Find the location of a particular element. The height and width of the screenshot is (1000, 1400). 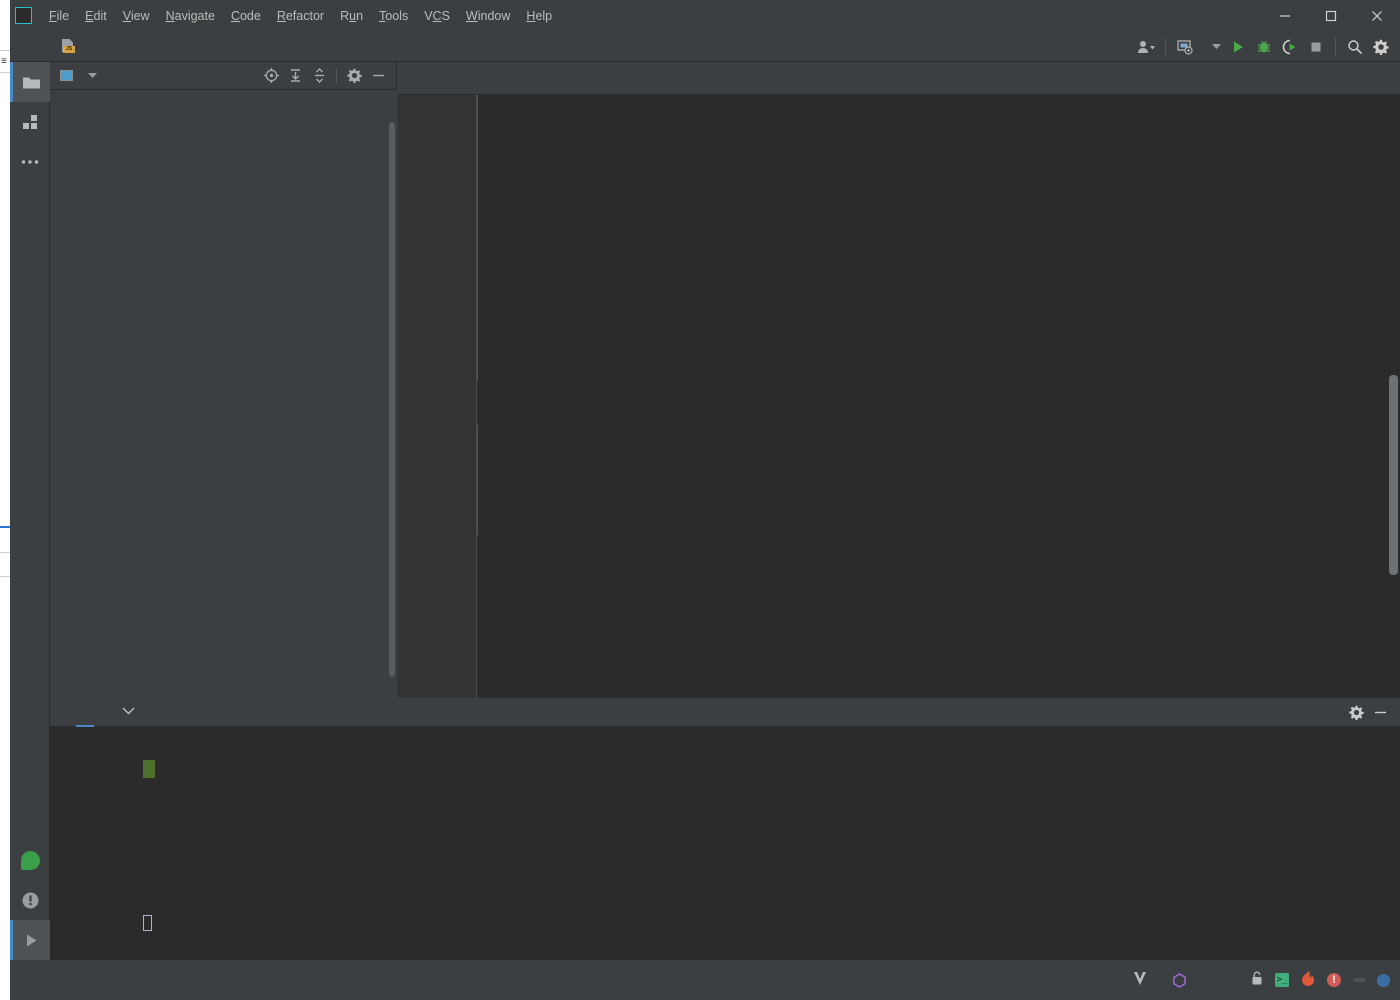

expand-all-icon is located at coordinates (295, 76).